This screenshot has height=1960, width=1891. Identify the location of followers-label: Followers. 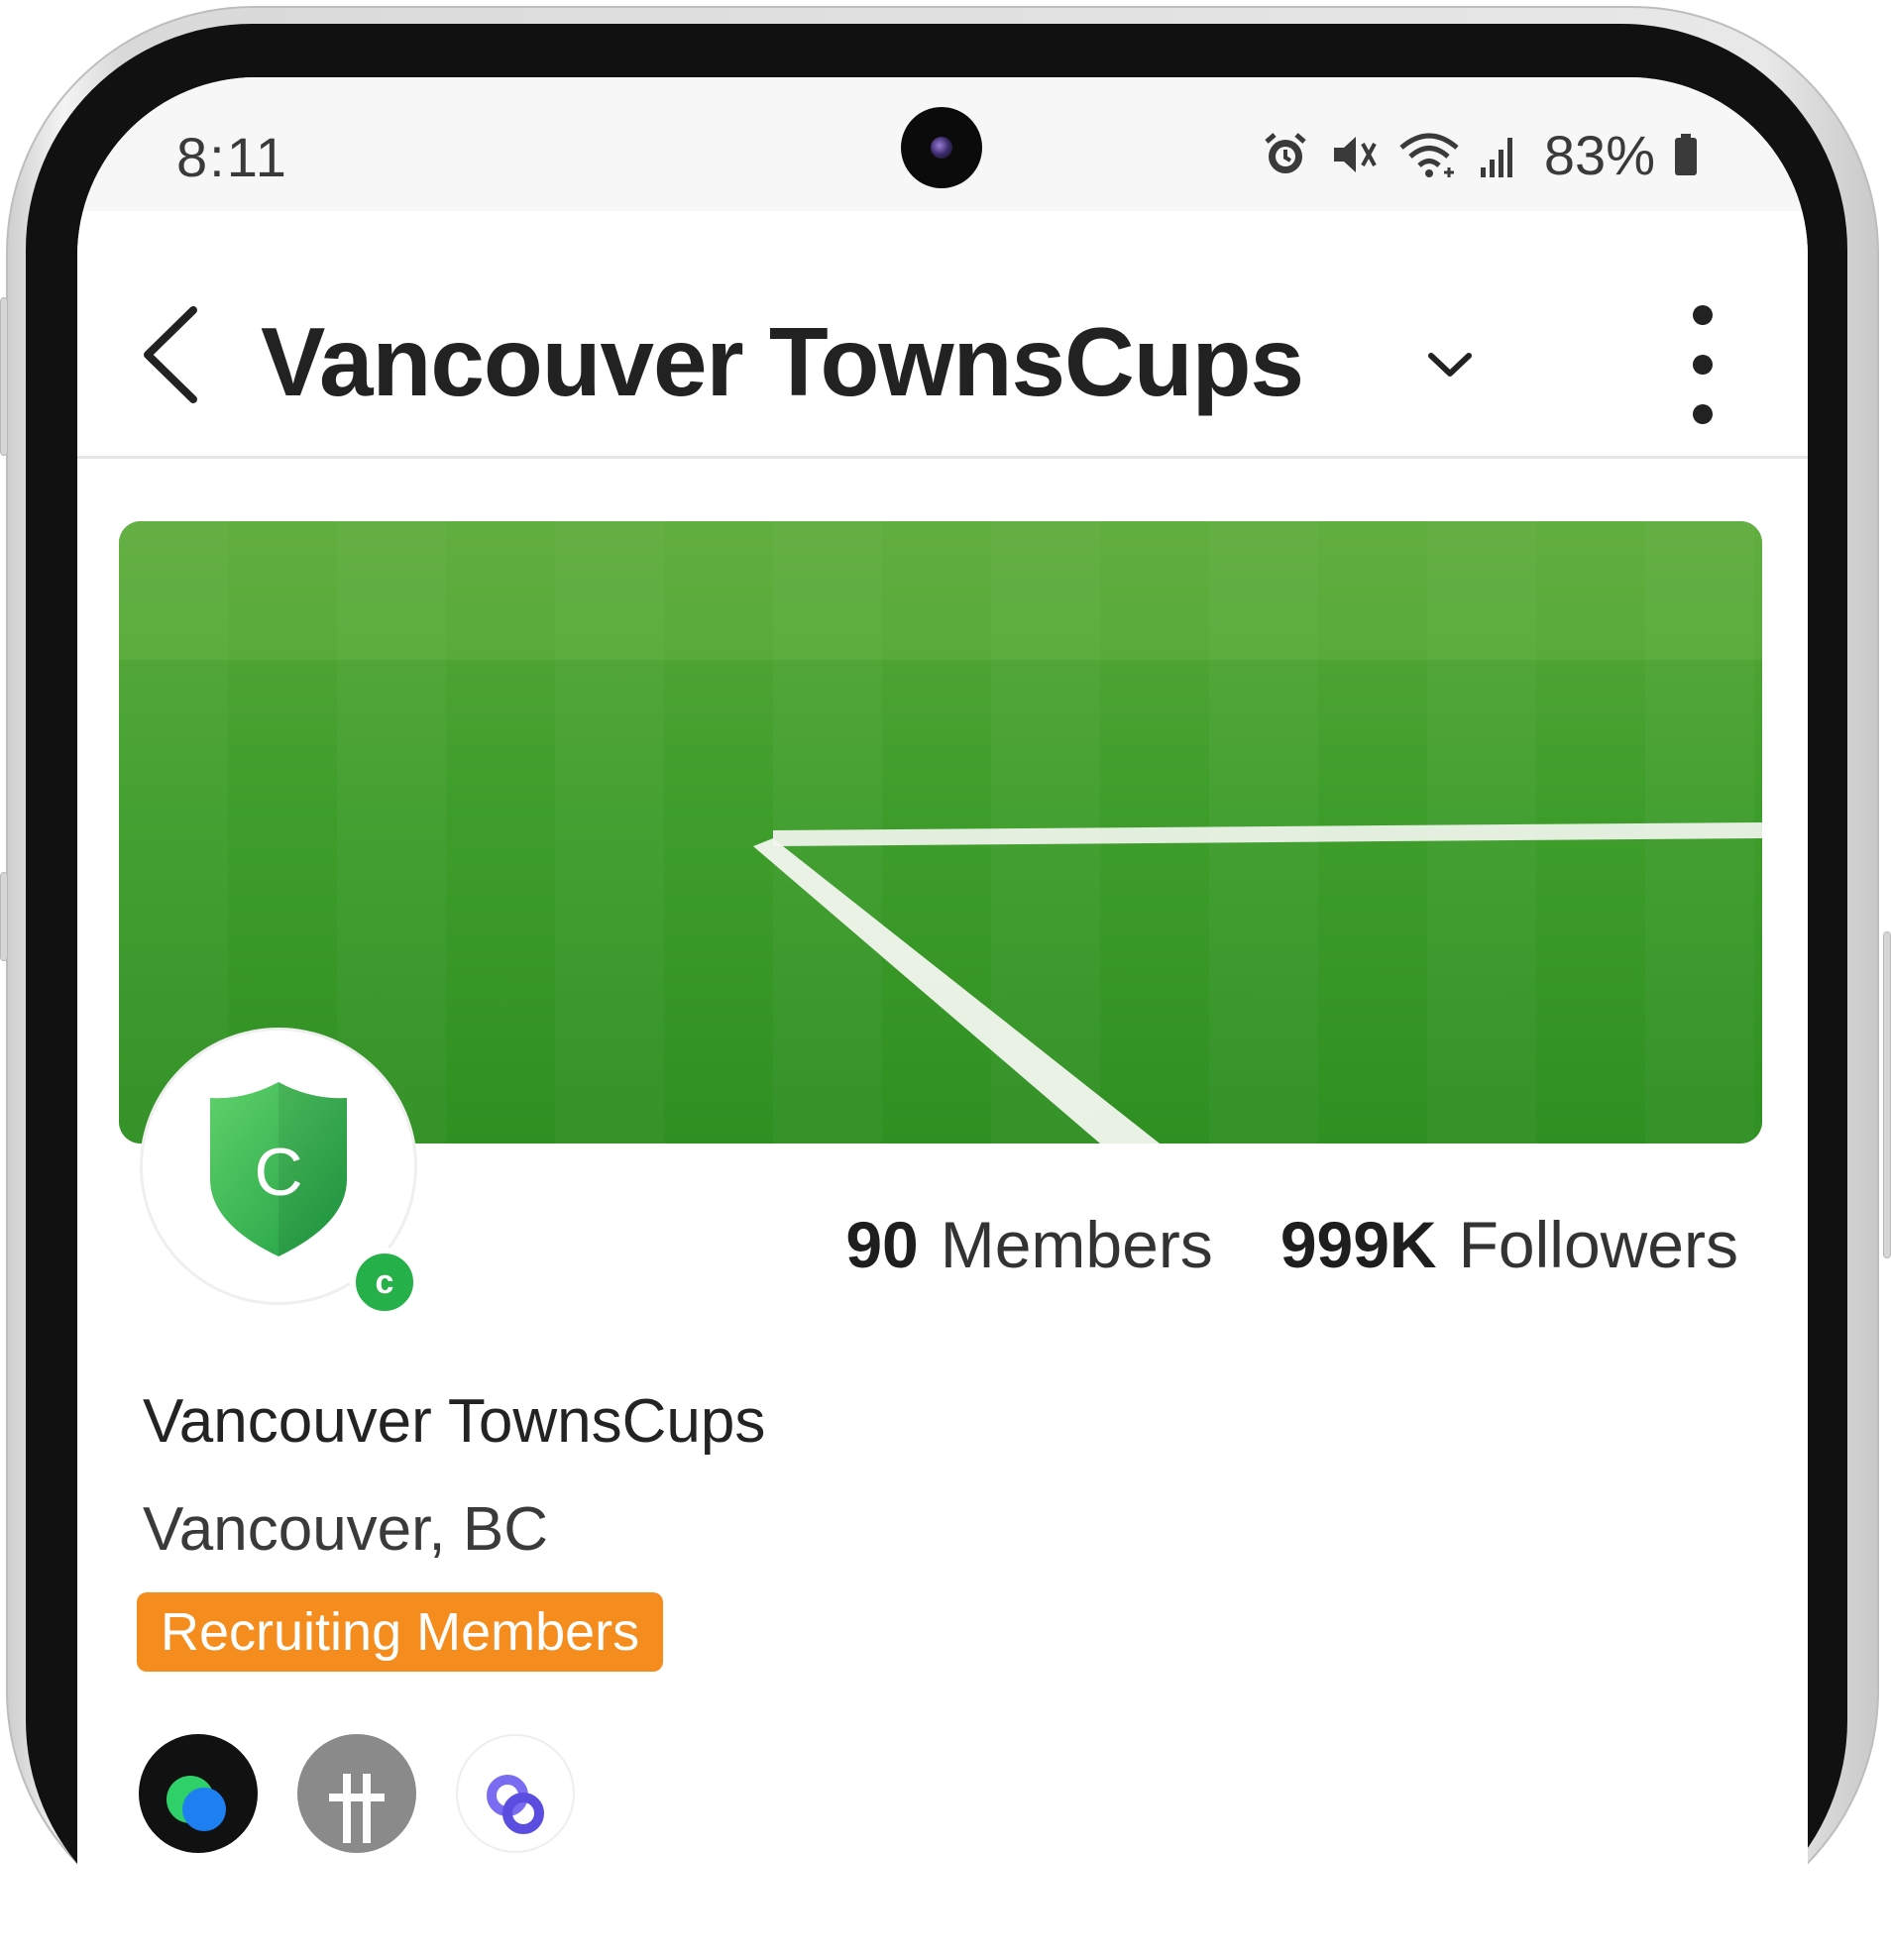
(1598, 1244).